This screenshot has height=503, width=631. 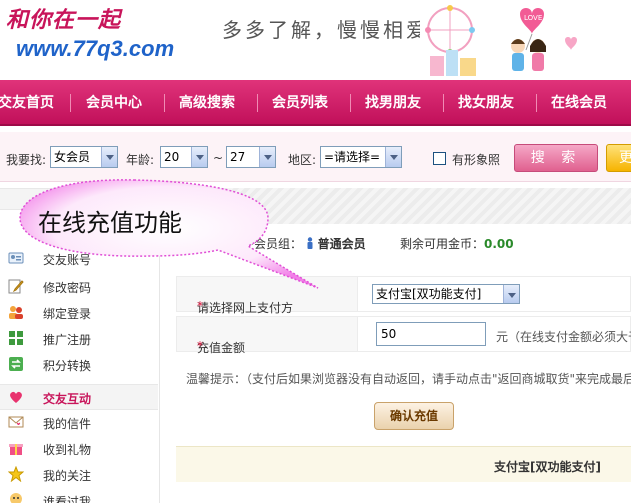 I want to click on sidebar-item-promote: 推广注册, so click(x=79, y=339).